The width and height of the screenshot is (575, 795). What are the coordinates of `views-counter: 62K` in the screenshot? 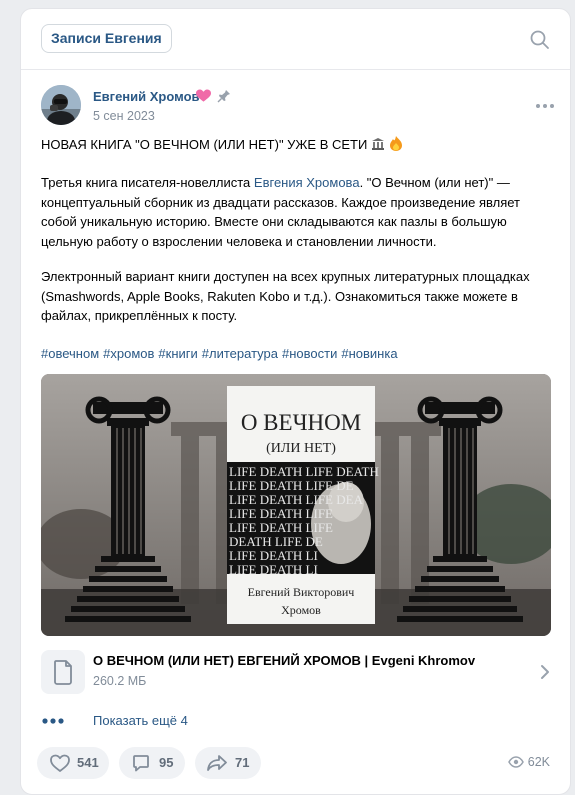 It's located at (528, 762).